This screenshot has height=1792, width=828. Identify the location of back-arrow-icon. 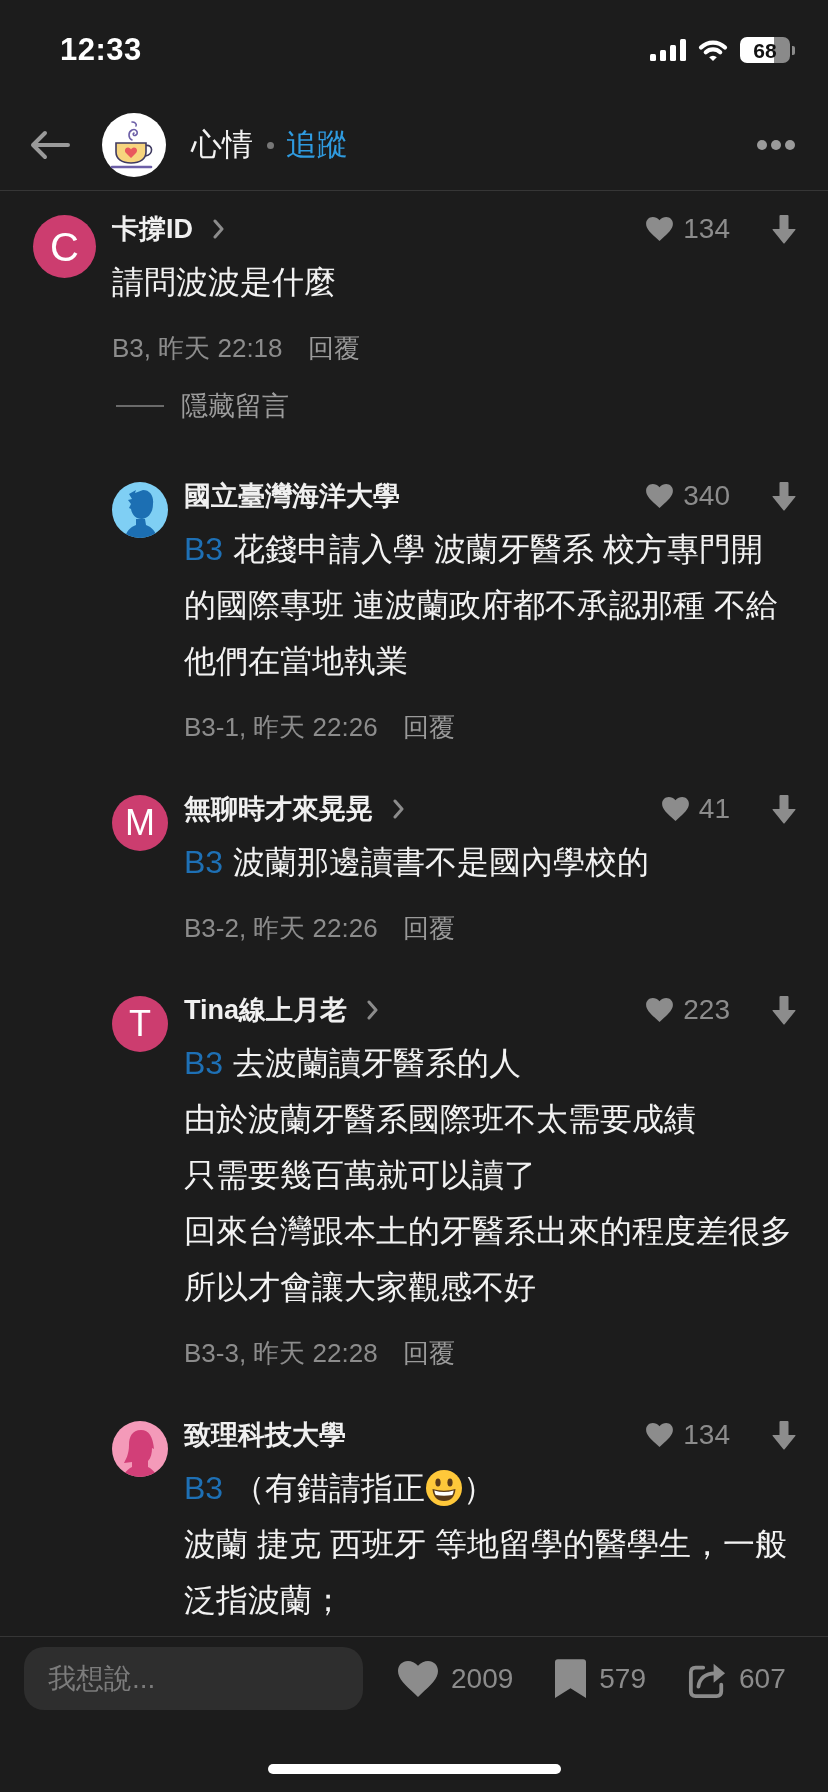
(49, 145).